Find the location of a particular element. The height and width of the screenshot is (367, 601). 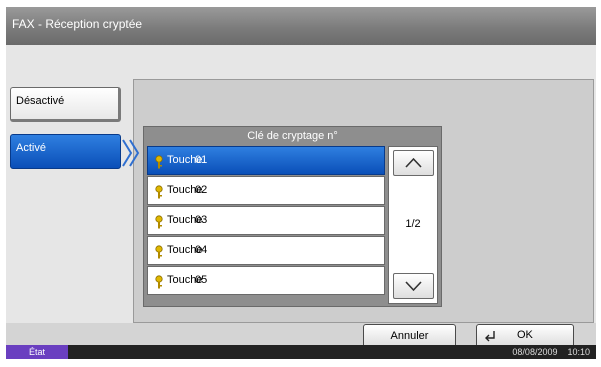

list-item-key-03: Touche 03 is located at coordinates (266, 220).